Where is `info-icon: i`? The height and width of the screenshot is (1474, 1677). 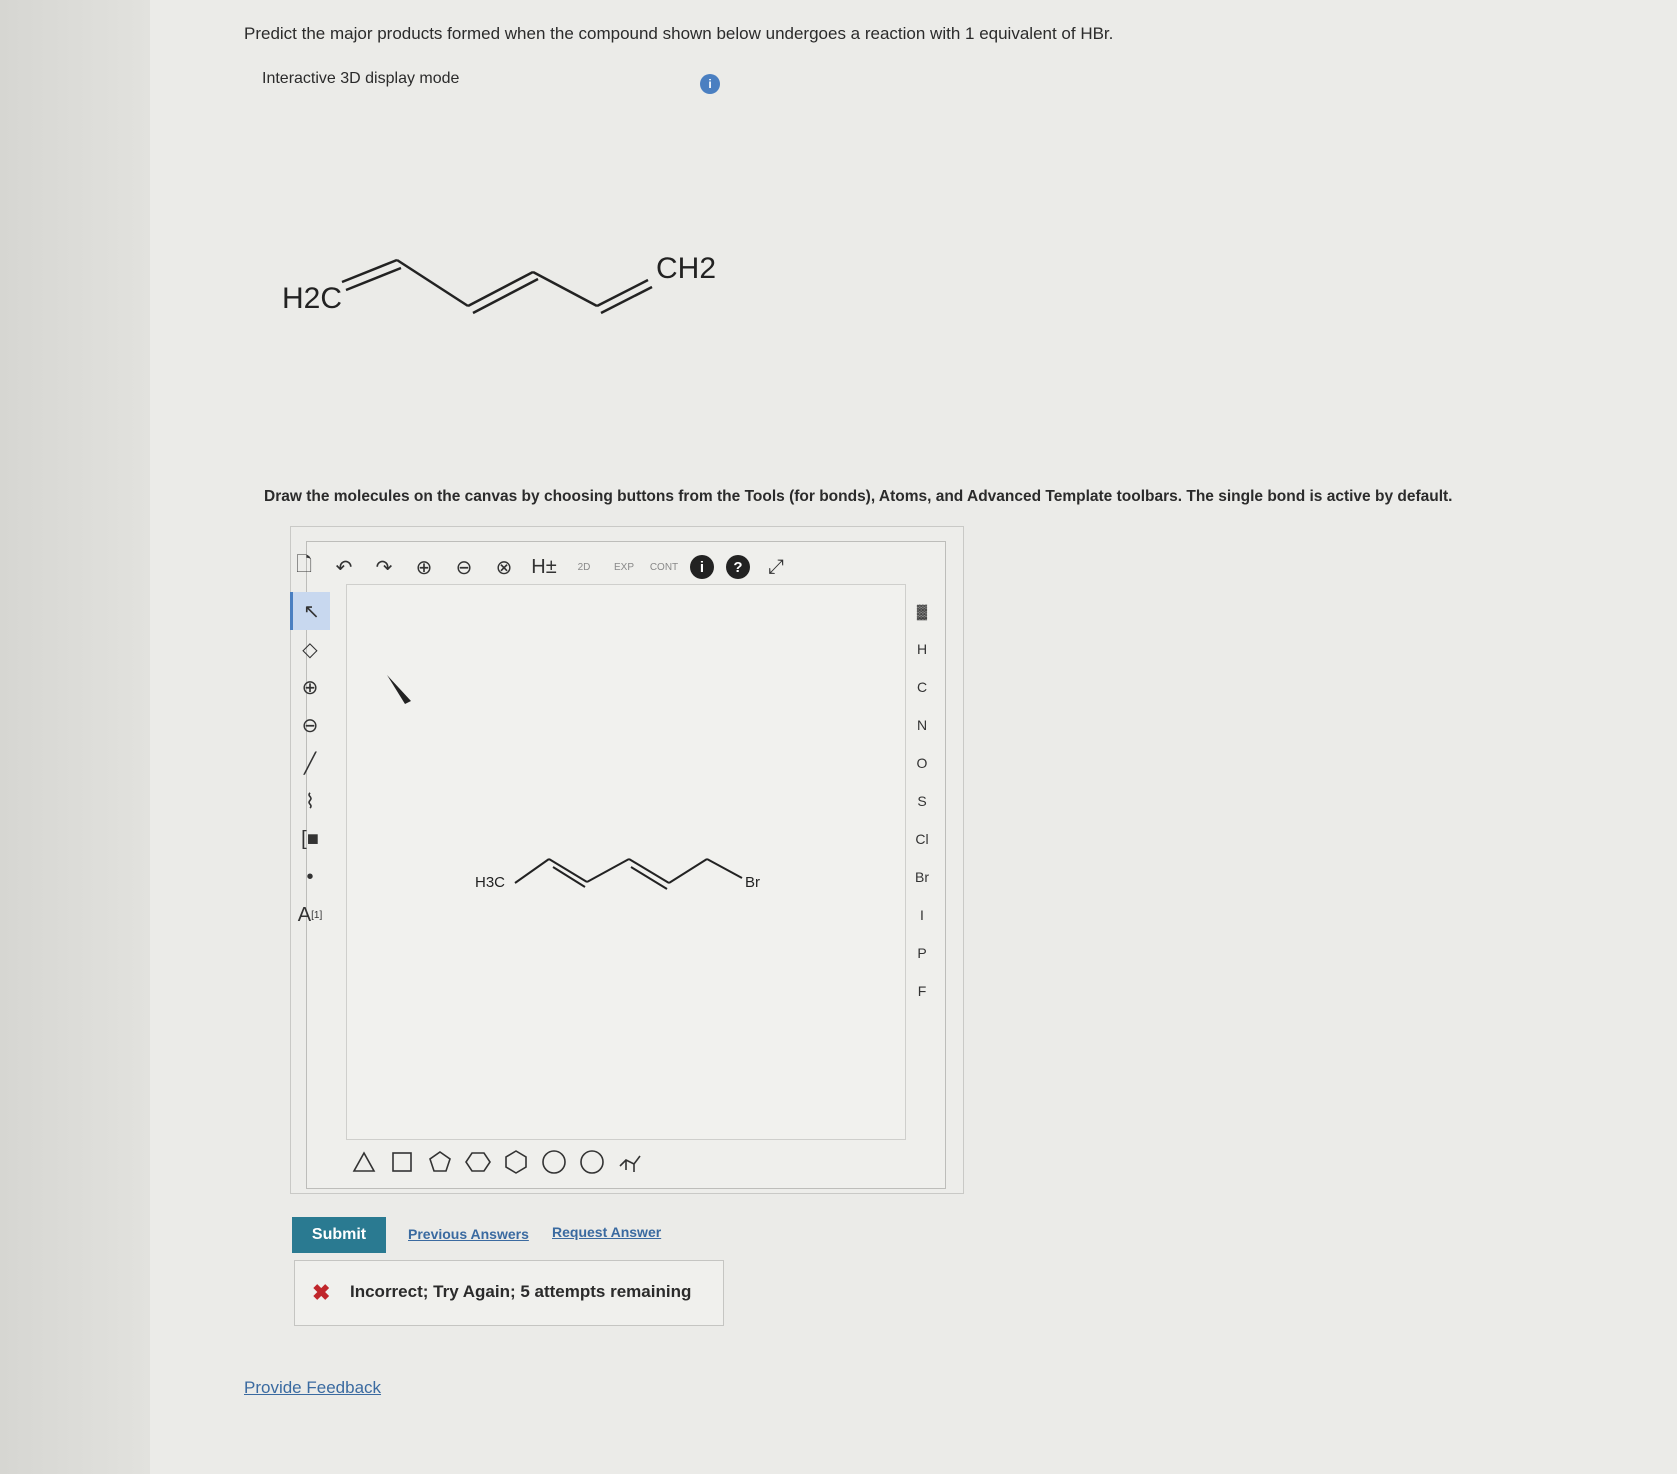
info-icon: i is located at coordinates (710, 84).